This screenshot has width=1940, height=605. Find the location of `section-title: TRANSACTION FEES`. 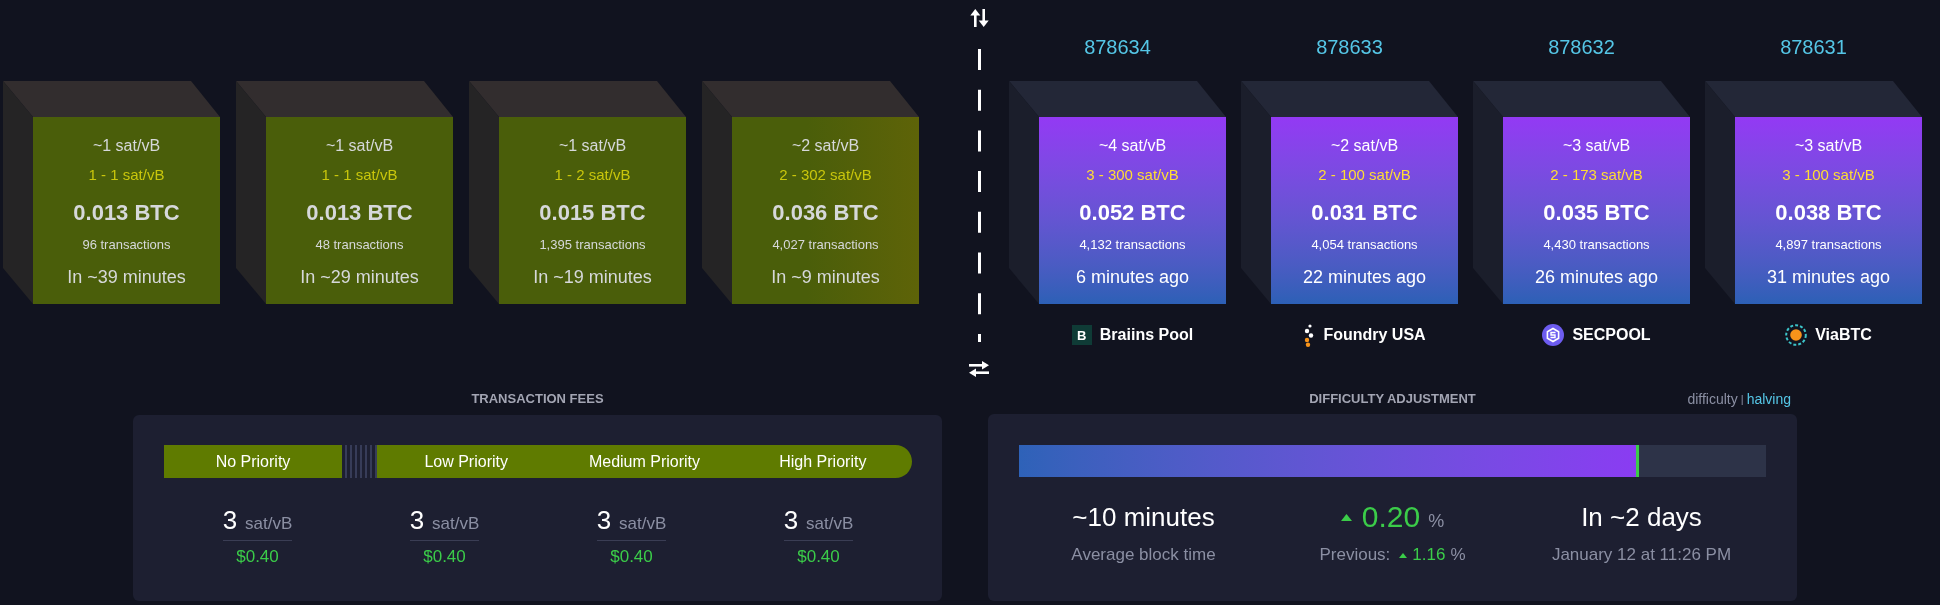

section-title: TRANSACTION FEES is located at coordinates (537, 399).